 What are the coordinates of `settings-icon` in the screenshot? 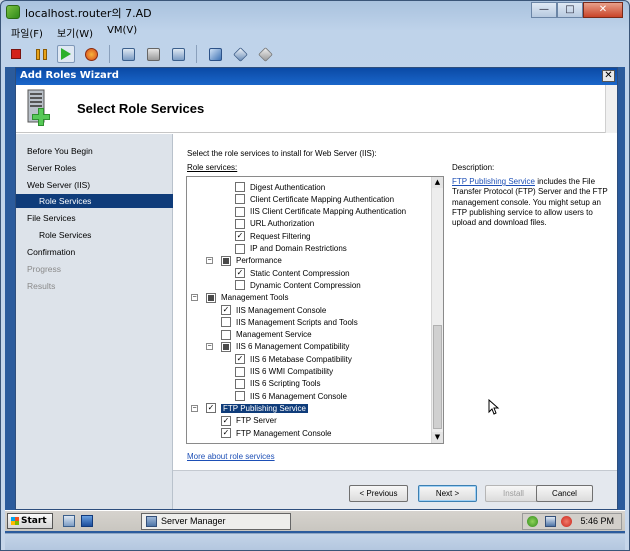 It's located at (240, 54).